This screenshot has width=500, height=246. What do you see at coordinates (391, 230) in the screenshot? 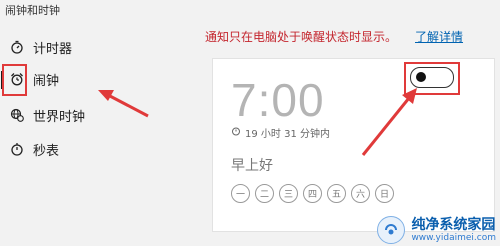
I see `watermark-logo-icon` at bounding box center [391, 230].